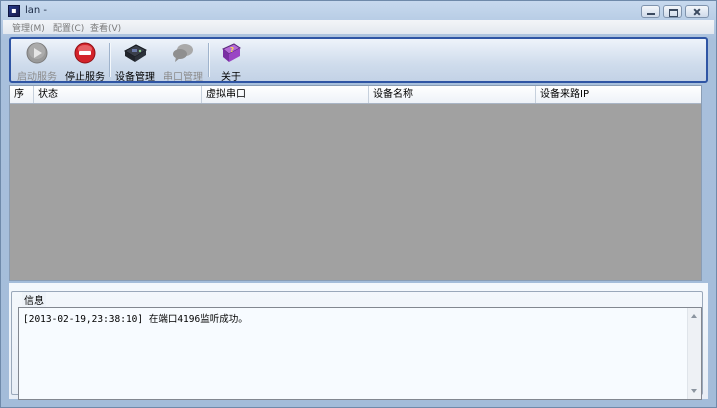 The image size is (717, 408). I want to click on column-header-virtual-port: 虚拟串口, so click(285, 94).